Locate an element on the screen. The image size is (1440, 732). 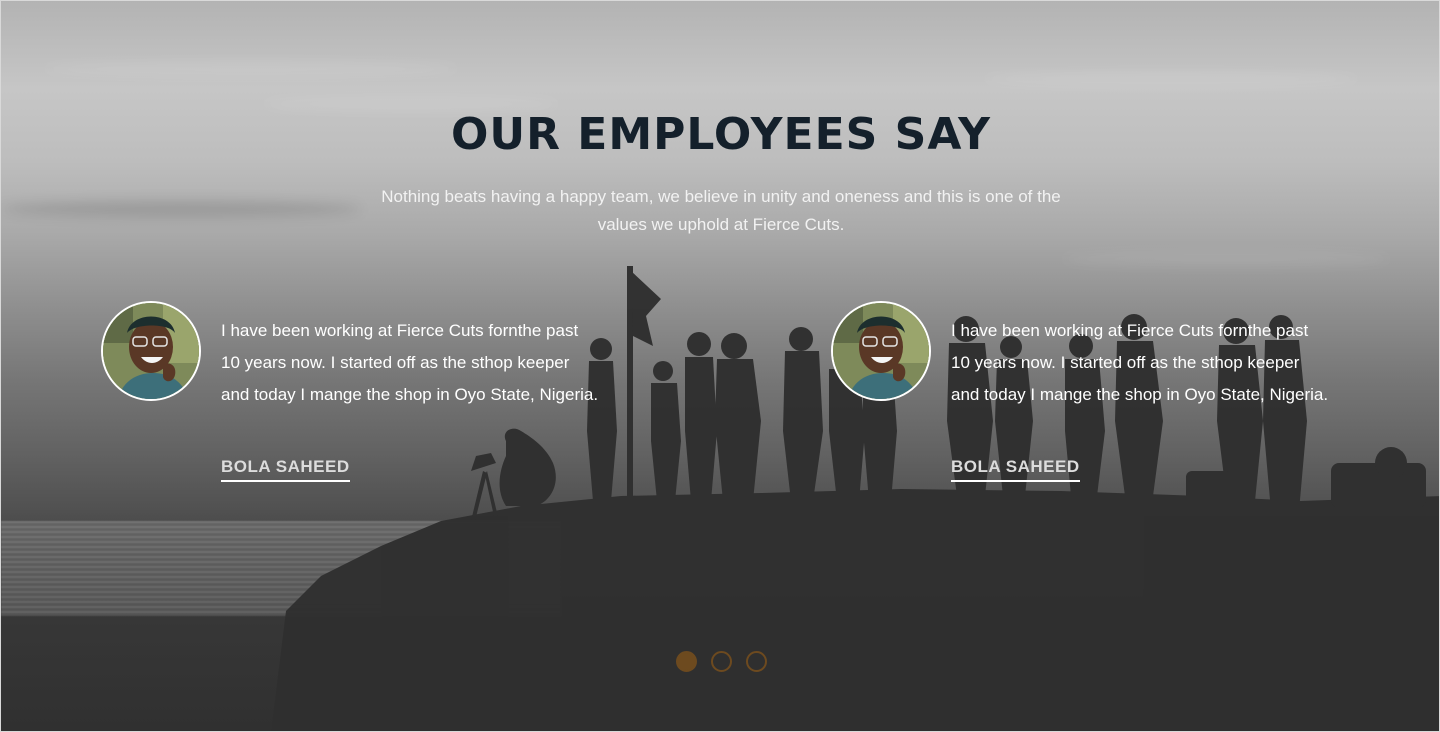
section-heading: OUR EMPLOYEES SAY is located at coordinates (721, 134).